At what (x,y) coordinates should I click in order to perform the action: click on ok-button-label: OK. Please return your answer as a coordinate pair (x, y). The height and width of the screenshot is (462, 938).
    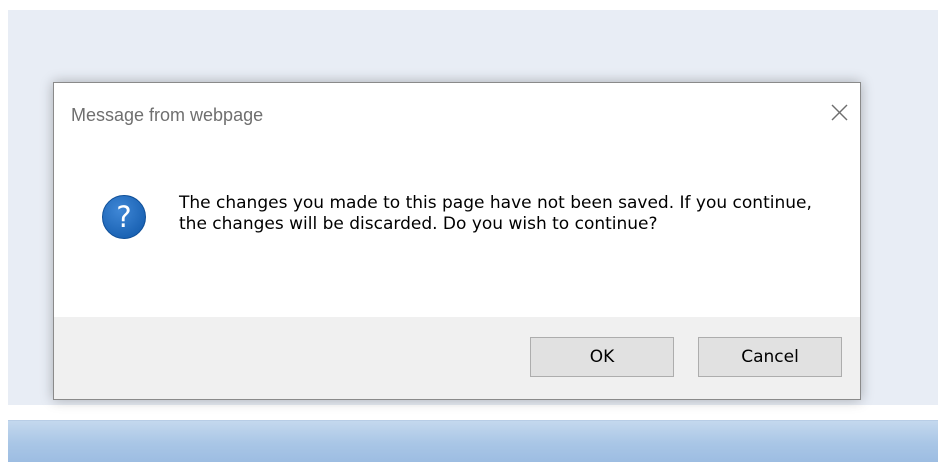
    Looking at the image, I should click on (602, 357).